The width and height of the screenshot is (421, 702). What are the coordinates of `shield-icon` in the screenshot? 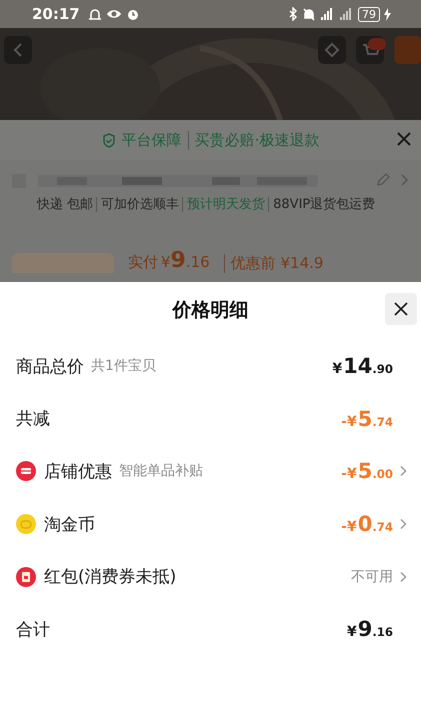 It's located at (109, 140).